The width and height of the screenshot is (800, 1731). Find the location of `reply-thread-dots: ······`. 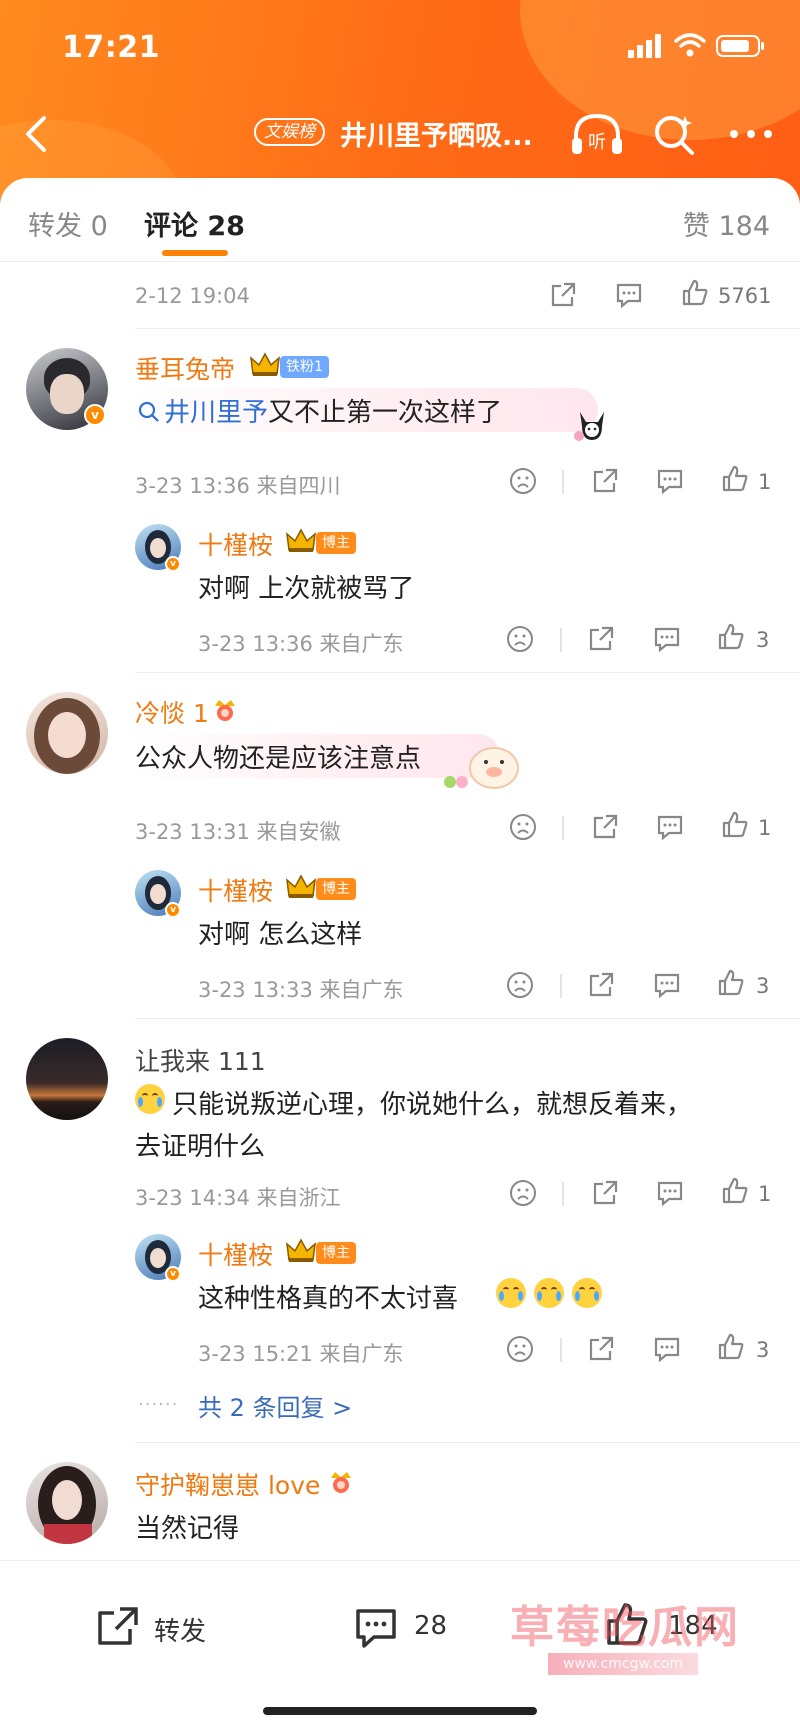

reply-thread-dots: ······ is located at coordinates (158, 1404).